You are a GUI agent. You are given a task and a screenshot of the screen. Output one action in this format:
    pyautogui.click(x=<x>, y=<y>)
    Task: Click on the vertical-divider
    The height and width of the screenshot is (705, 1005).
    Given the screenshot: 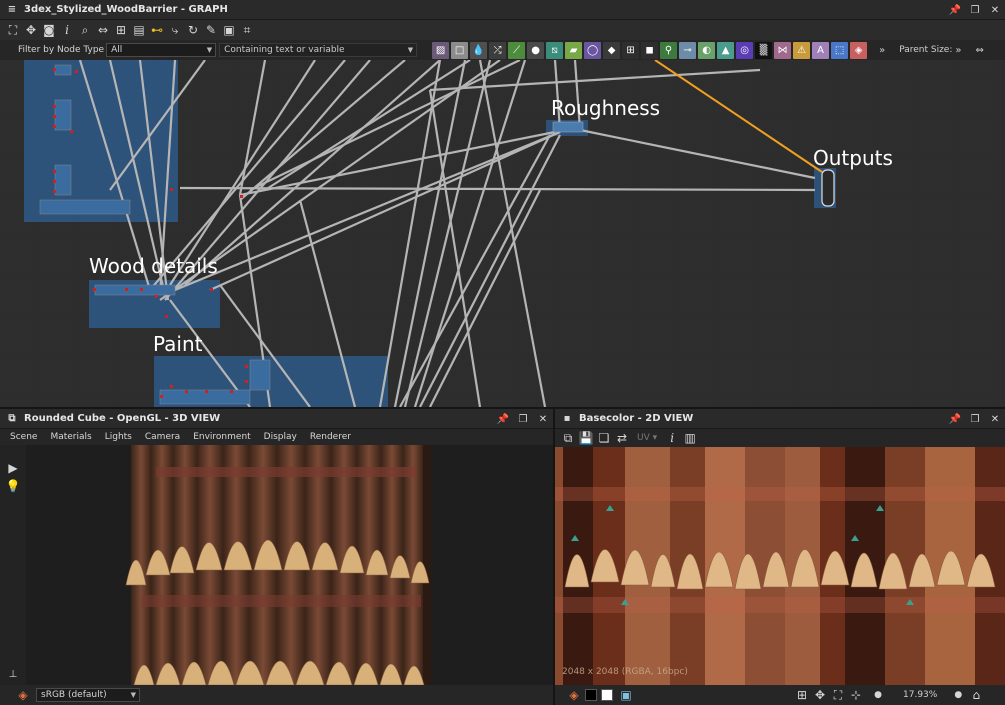 What is the action you would take?
    pyautogui.click(x=554, y=557)
    